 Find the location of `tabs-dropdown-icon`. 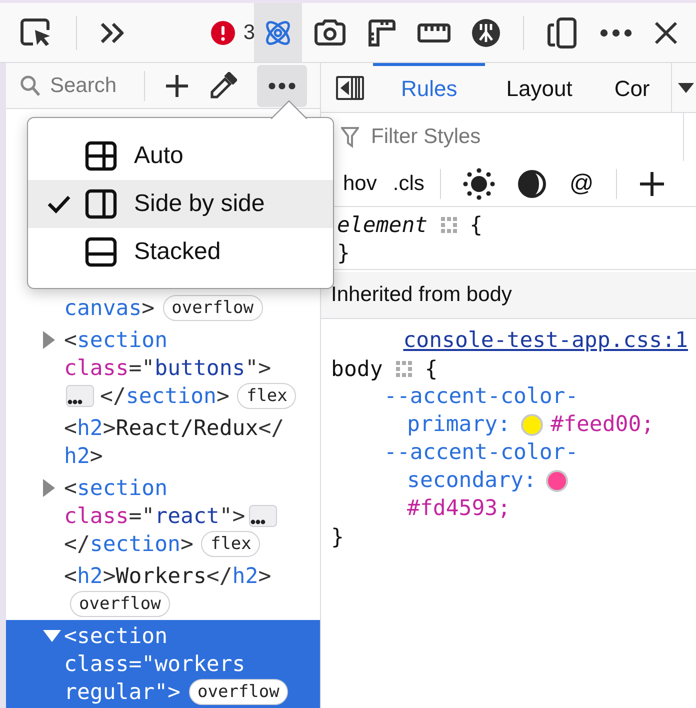

tabs-dropdown-icon is located at coordinates (683, 87).